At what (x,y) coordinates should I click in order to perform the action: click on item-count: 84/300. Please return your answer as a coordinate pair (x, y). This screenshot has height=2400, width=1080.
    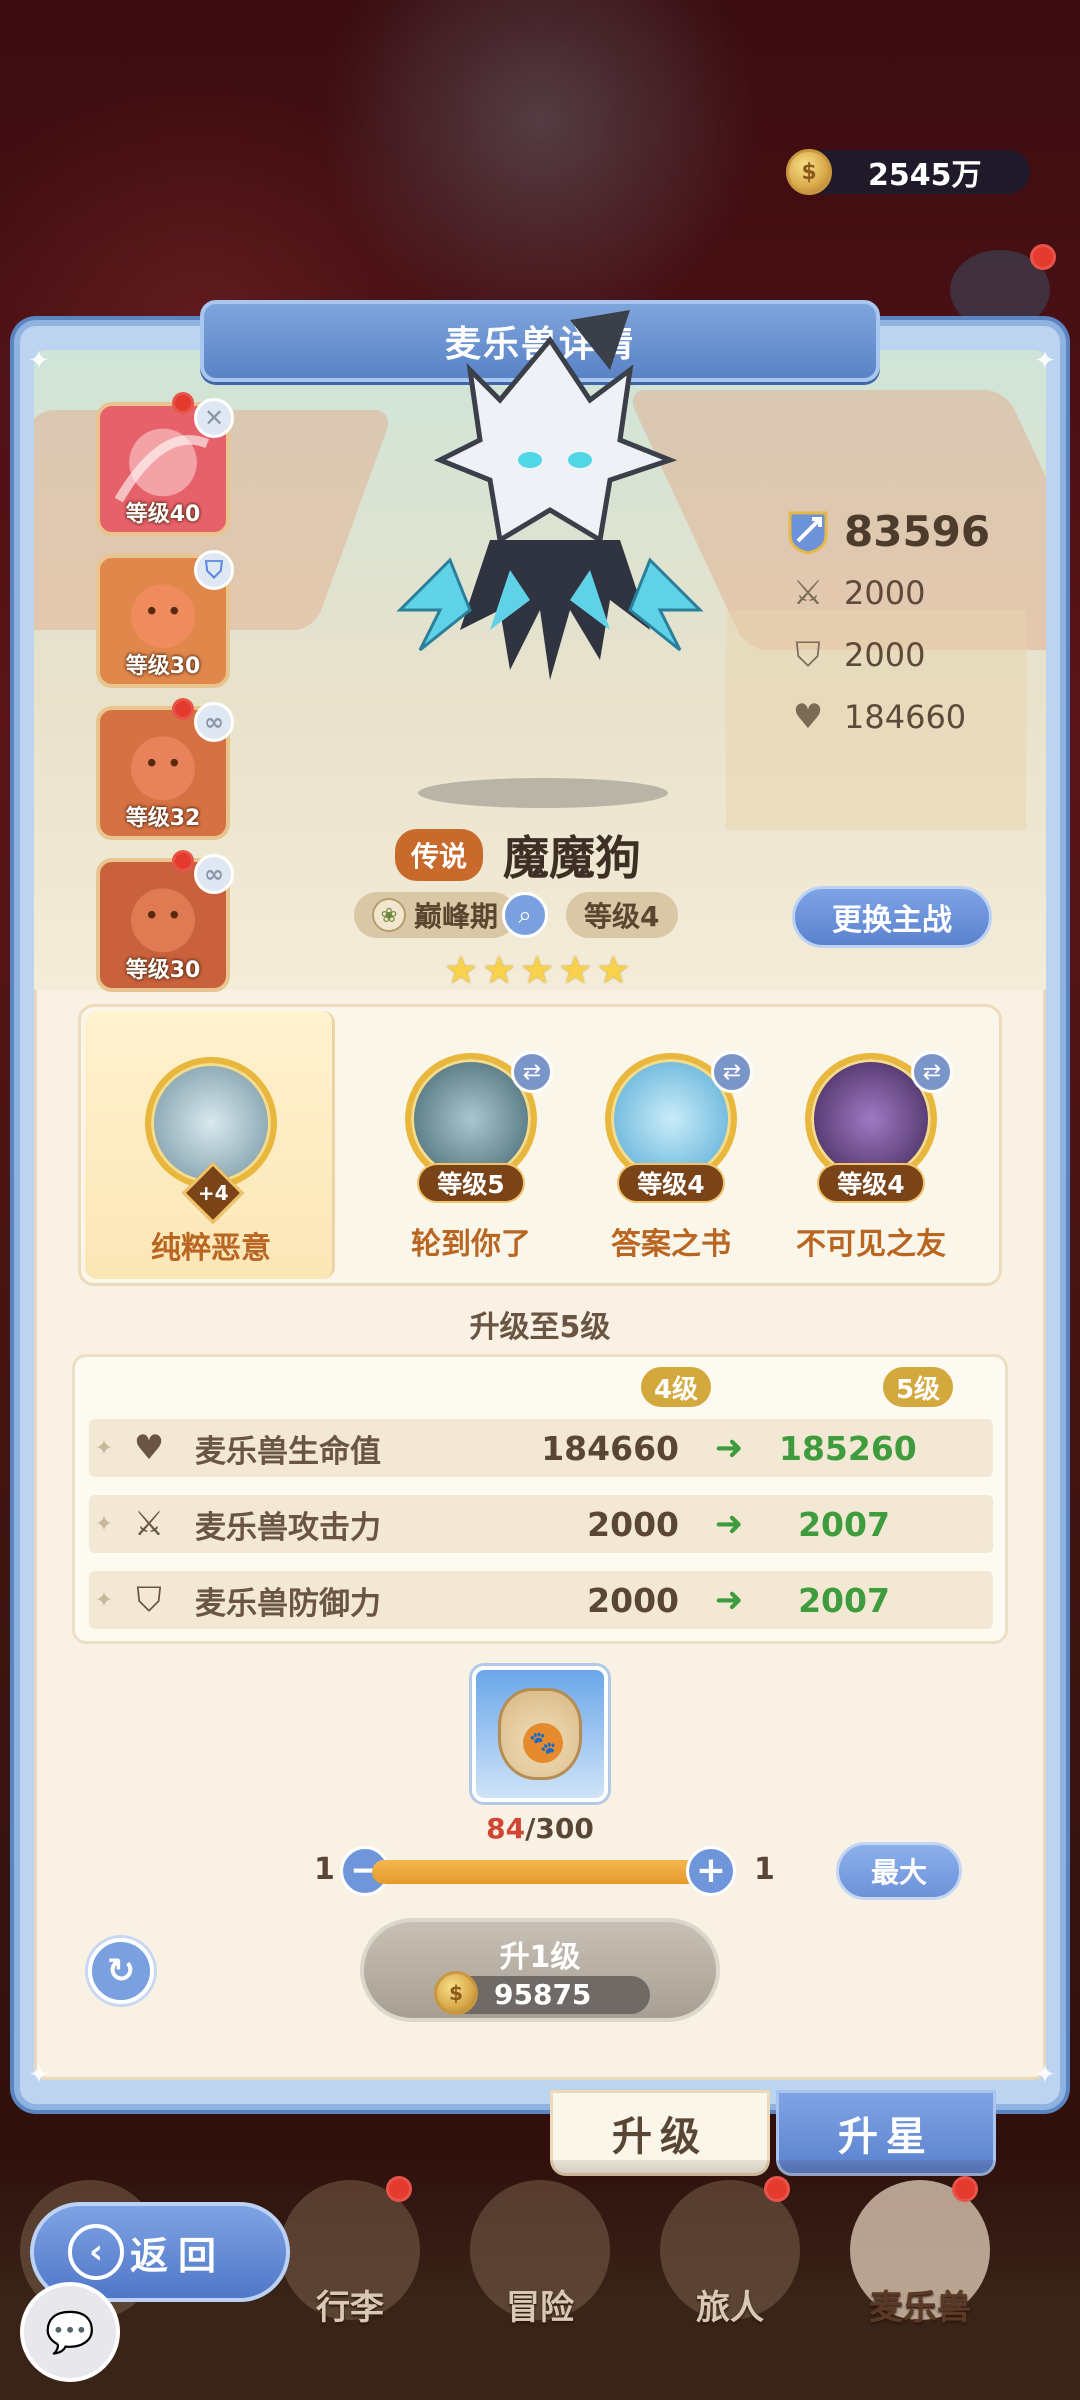
    Looking at the image, I should click on (540, 1828).